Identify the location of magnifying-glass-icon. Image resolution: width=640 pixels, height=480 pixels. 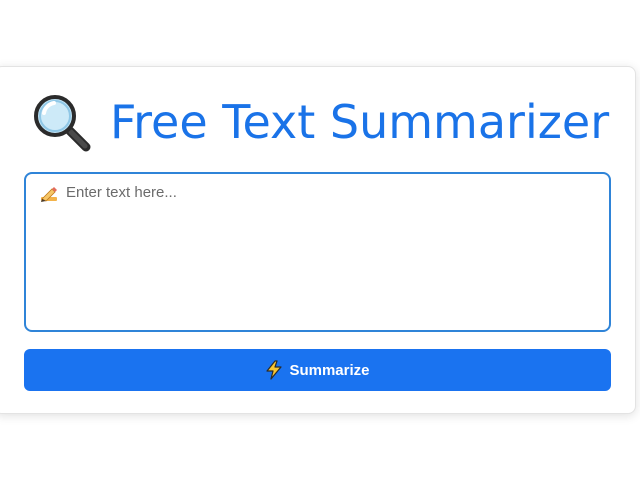
(61, 122).